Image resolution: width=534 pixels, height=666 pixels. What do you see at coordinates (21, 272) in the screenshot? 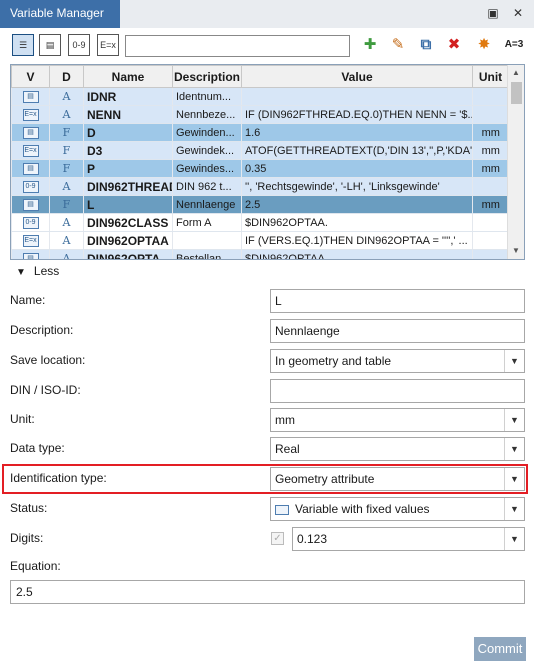
I see `collapse-triangle-icon: ▼` at bounding box center [21, 272].